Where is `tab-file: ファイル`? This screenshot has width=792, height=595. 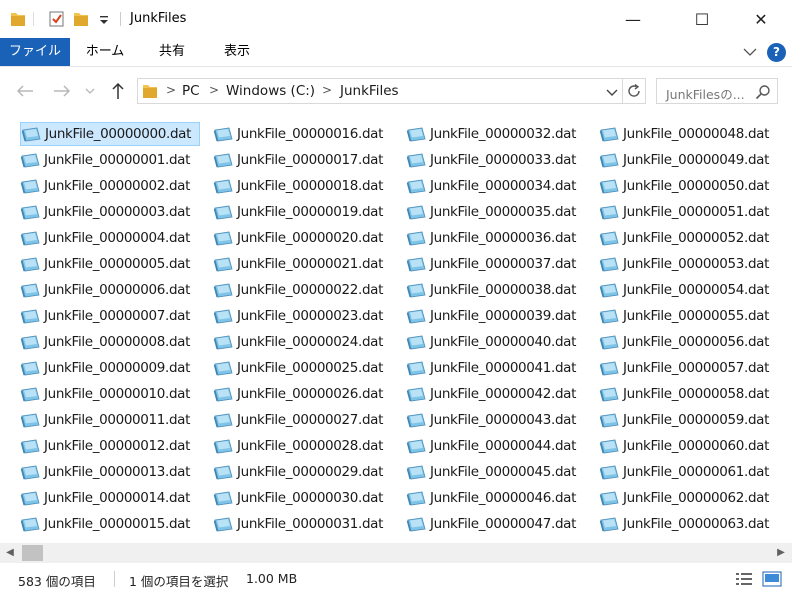
tab-file: ファイル is located at coordinates (35, 52).